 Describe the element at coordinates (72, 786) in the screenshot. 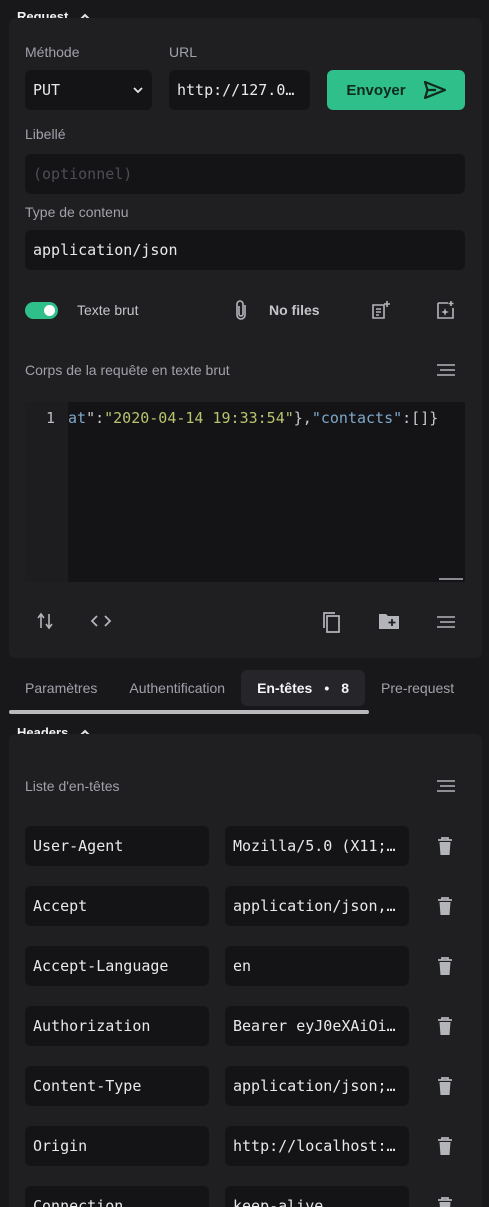

I see `headers-list-label: Liste d'en-têtes` at that location.